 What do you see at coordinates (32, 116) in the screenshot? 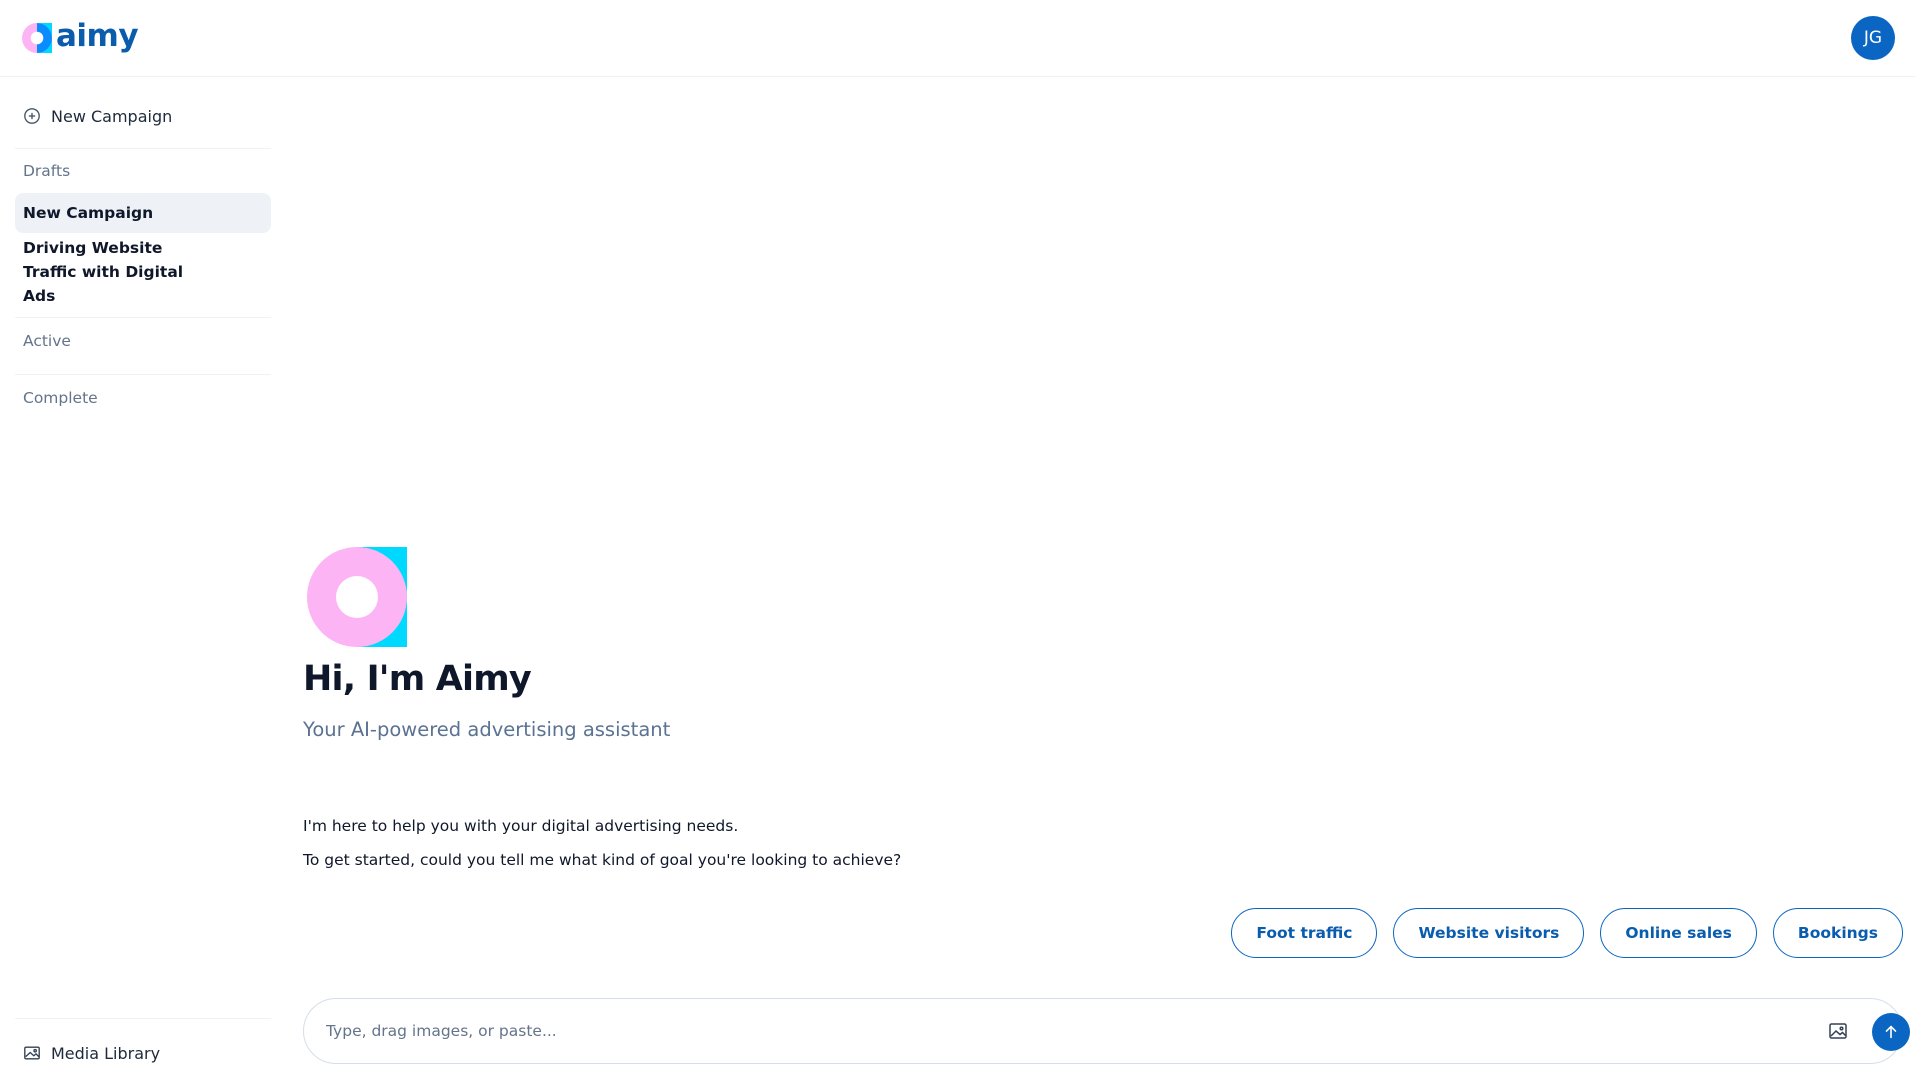
I see `plus-circle-icon` at bounding box center [32, 116].